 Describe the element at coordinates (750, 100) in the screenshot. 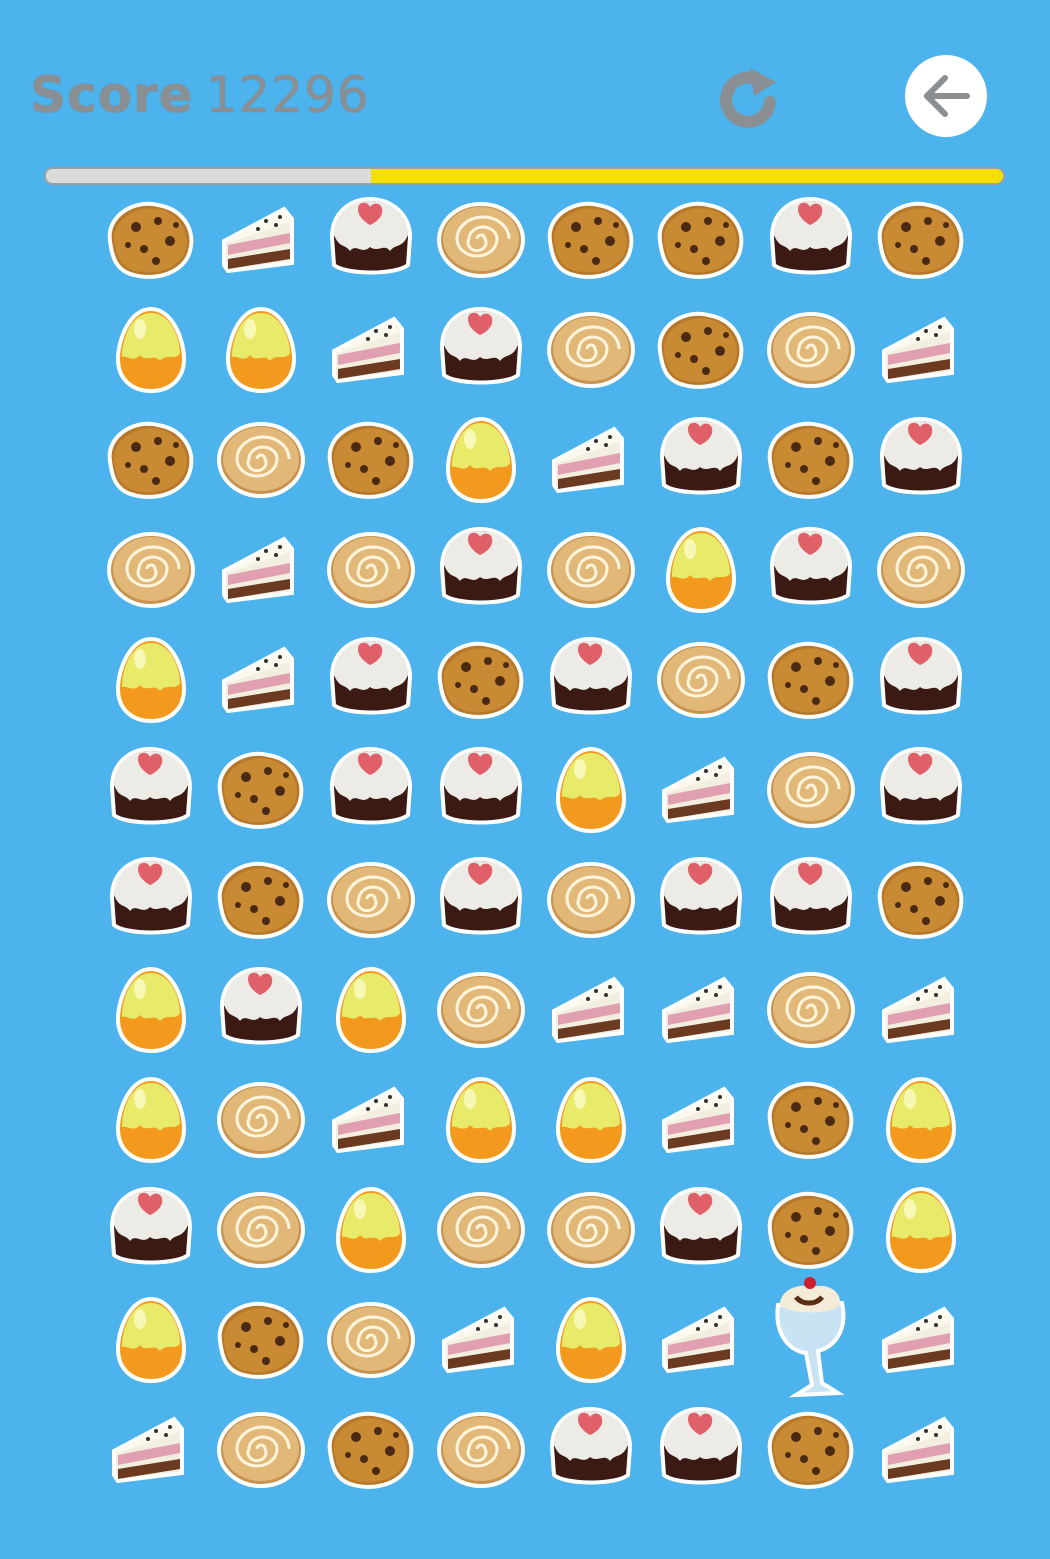

I see `restart-button` at that location.